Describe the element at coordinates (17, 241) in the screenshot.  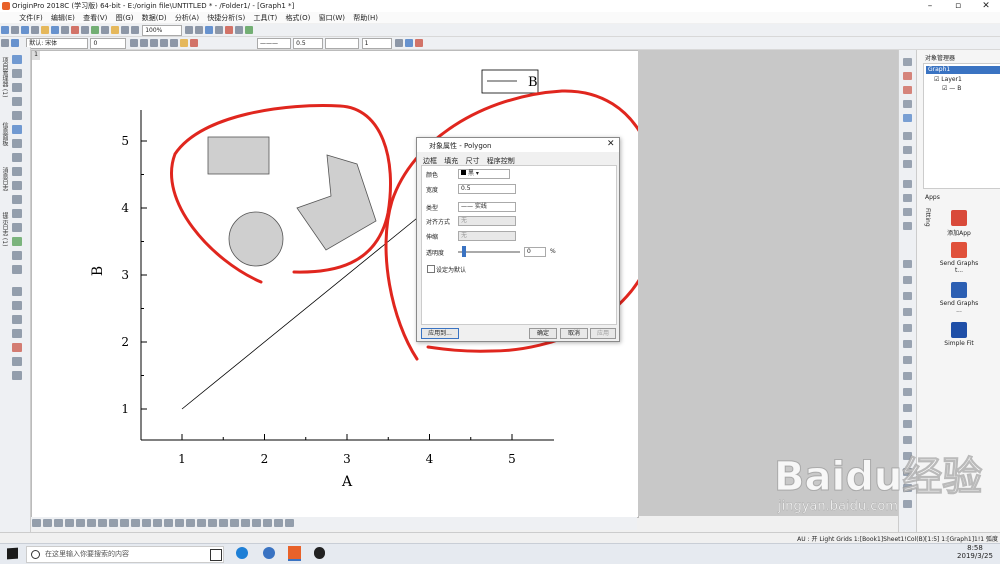
I see `polygon-tool-icon` at that location.